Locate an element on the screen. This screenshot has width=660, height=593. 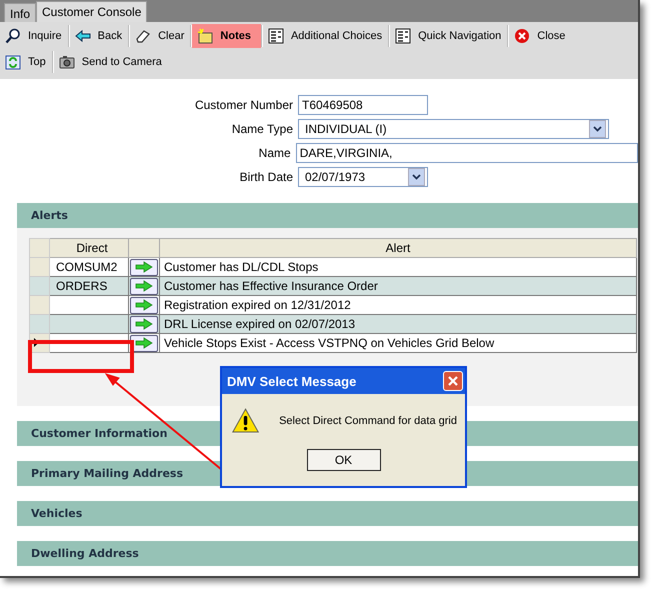
table-cell: COMSUM2 is located at coordinates (87, 267).